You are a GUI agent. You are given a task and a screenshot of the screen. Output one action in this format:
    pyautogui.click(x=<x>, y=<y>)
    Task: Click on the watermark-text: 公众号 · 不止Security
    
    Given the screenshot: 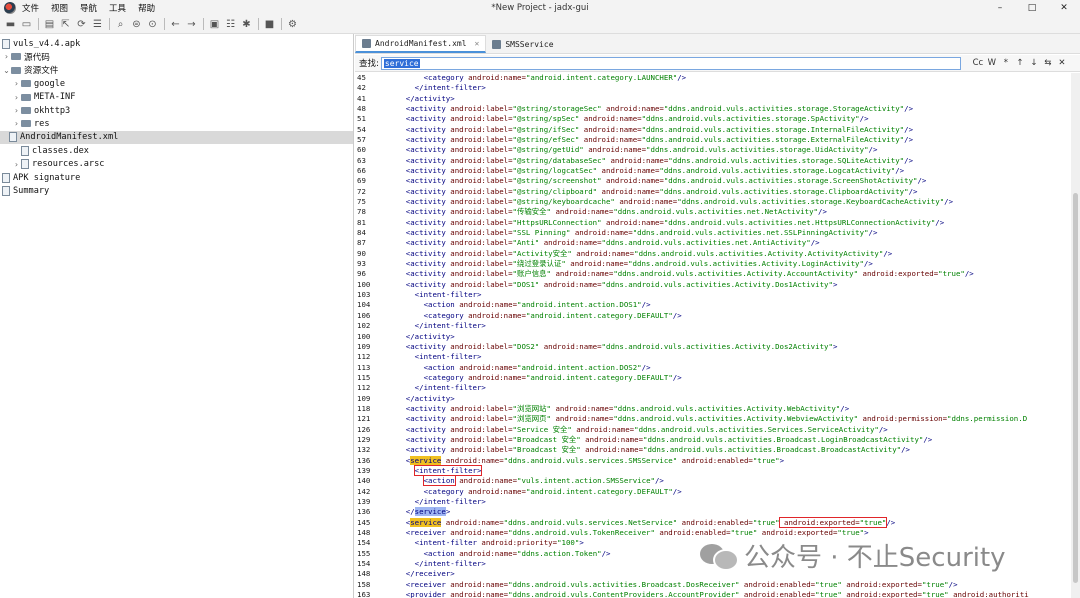 What is the action you would take?
    pyautogui.click(x=875, y=557)
    